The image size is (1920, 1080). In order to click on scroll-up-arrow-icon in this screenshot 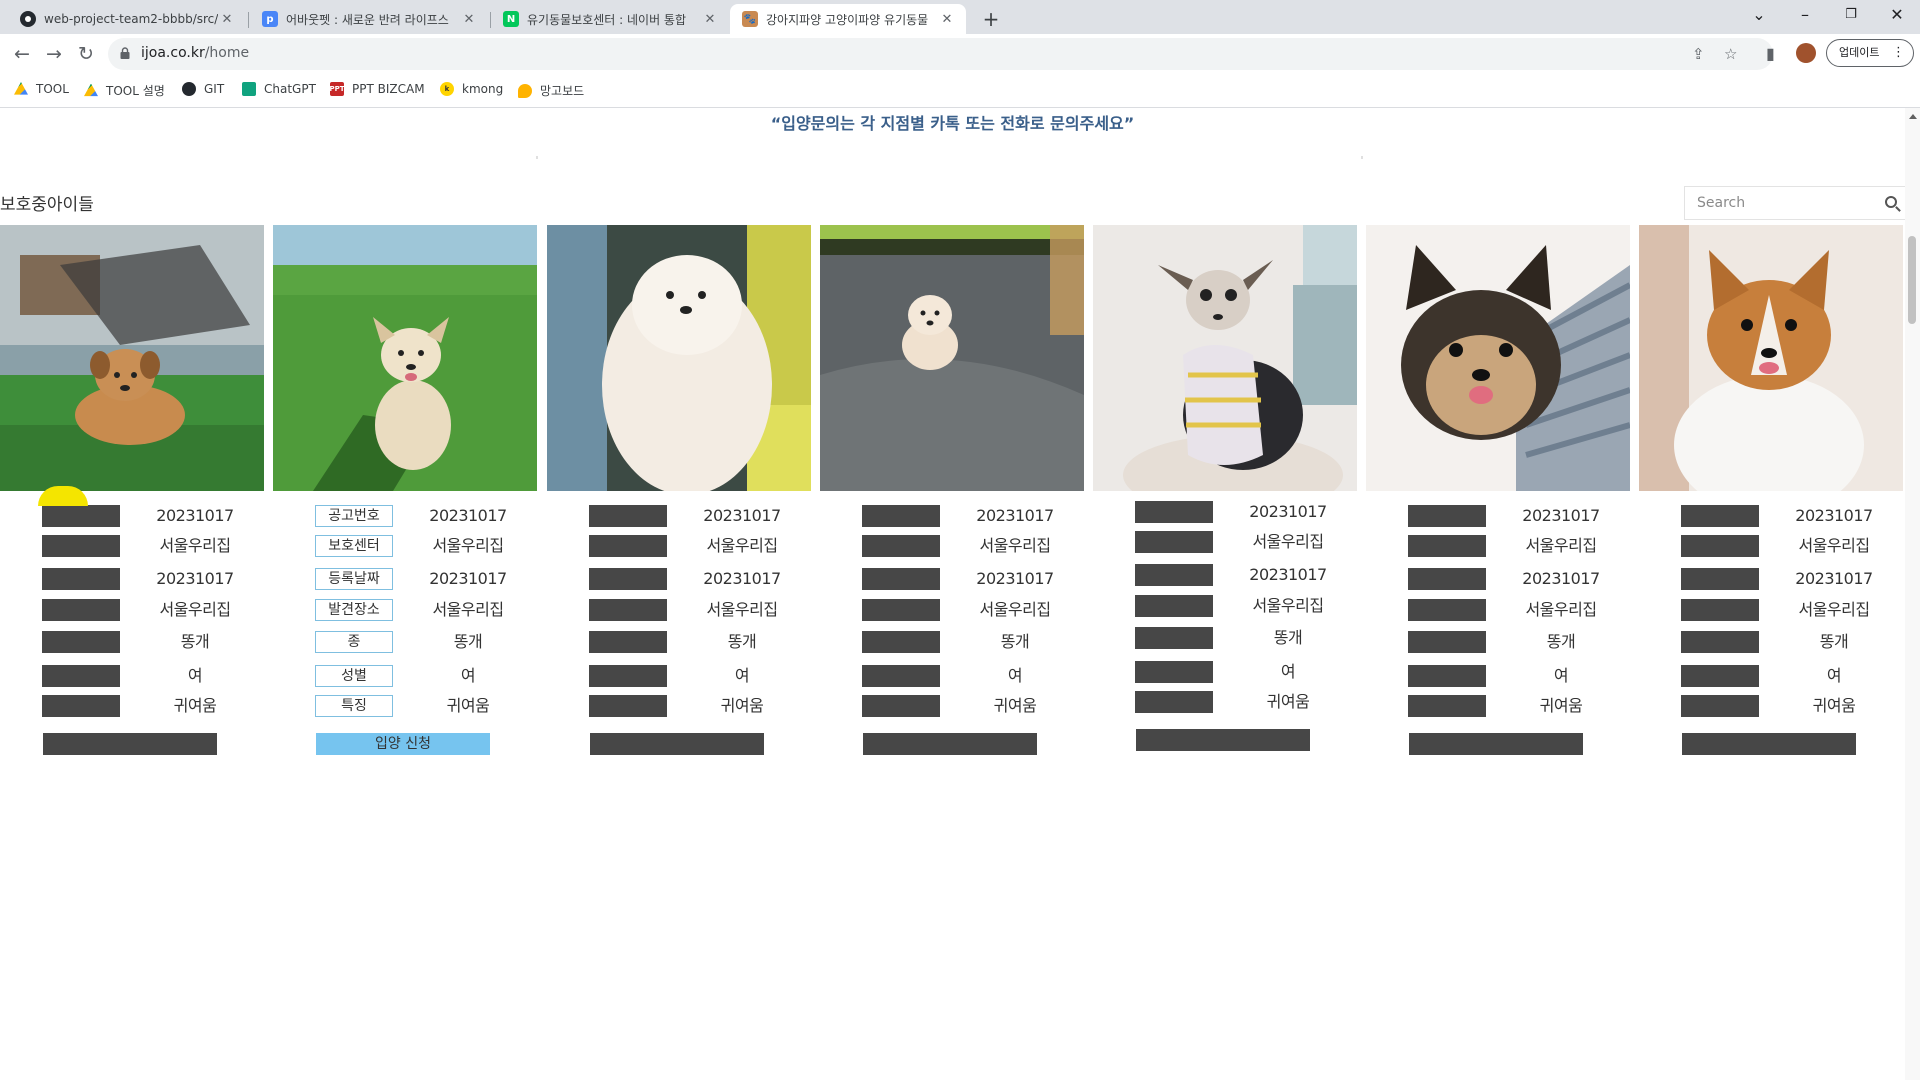, I will do `click(1913, 116)`.